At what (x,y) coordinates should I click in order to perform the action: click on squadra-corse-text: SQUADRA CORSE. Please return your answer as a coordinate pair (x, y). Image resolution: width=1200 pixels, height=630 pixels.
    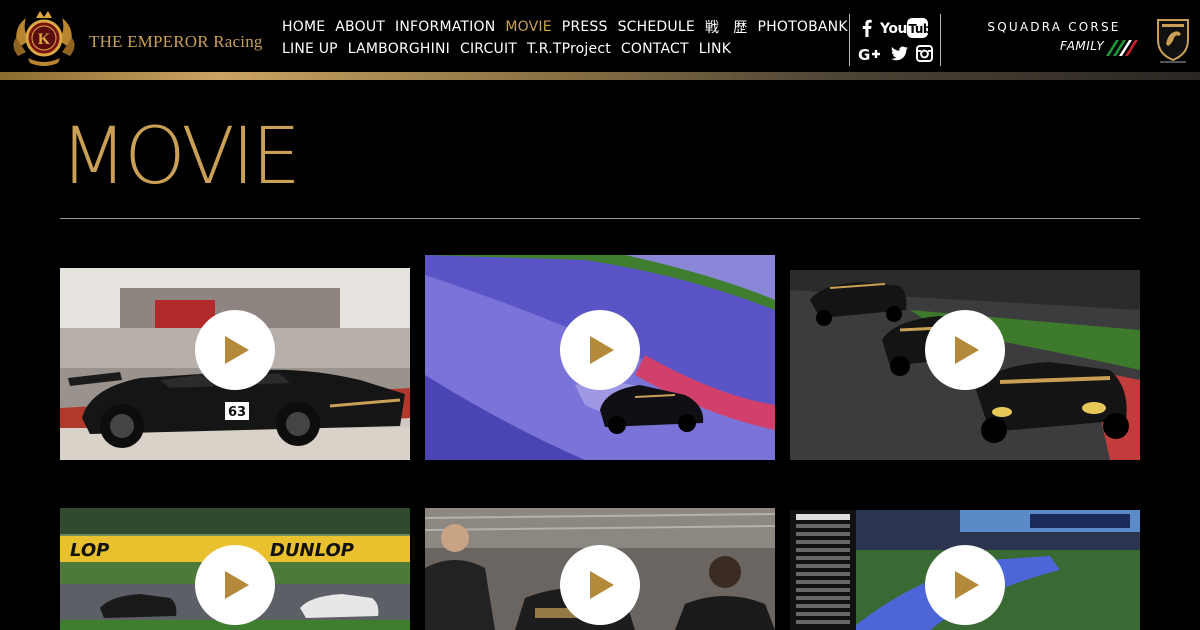
    Looking at the image, I should click on (1053, 27).